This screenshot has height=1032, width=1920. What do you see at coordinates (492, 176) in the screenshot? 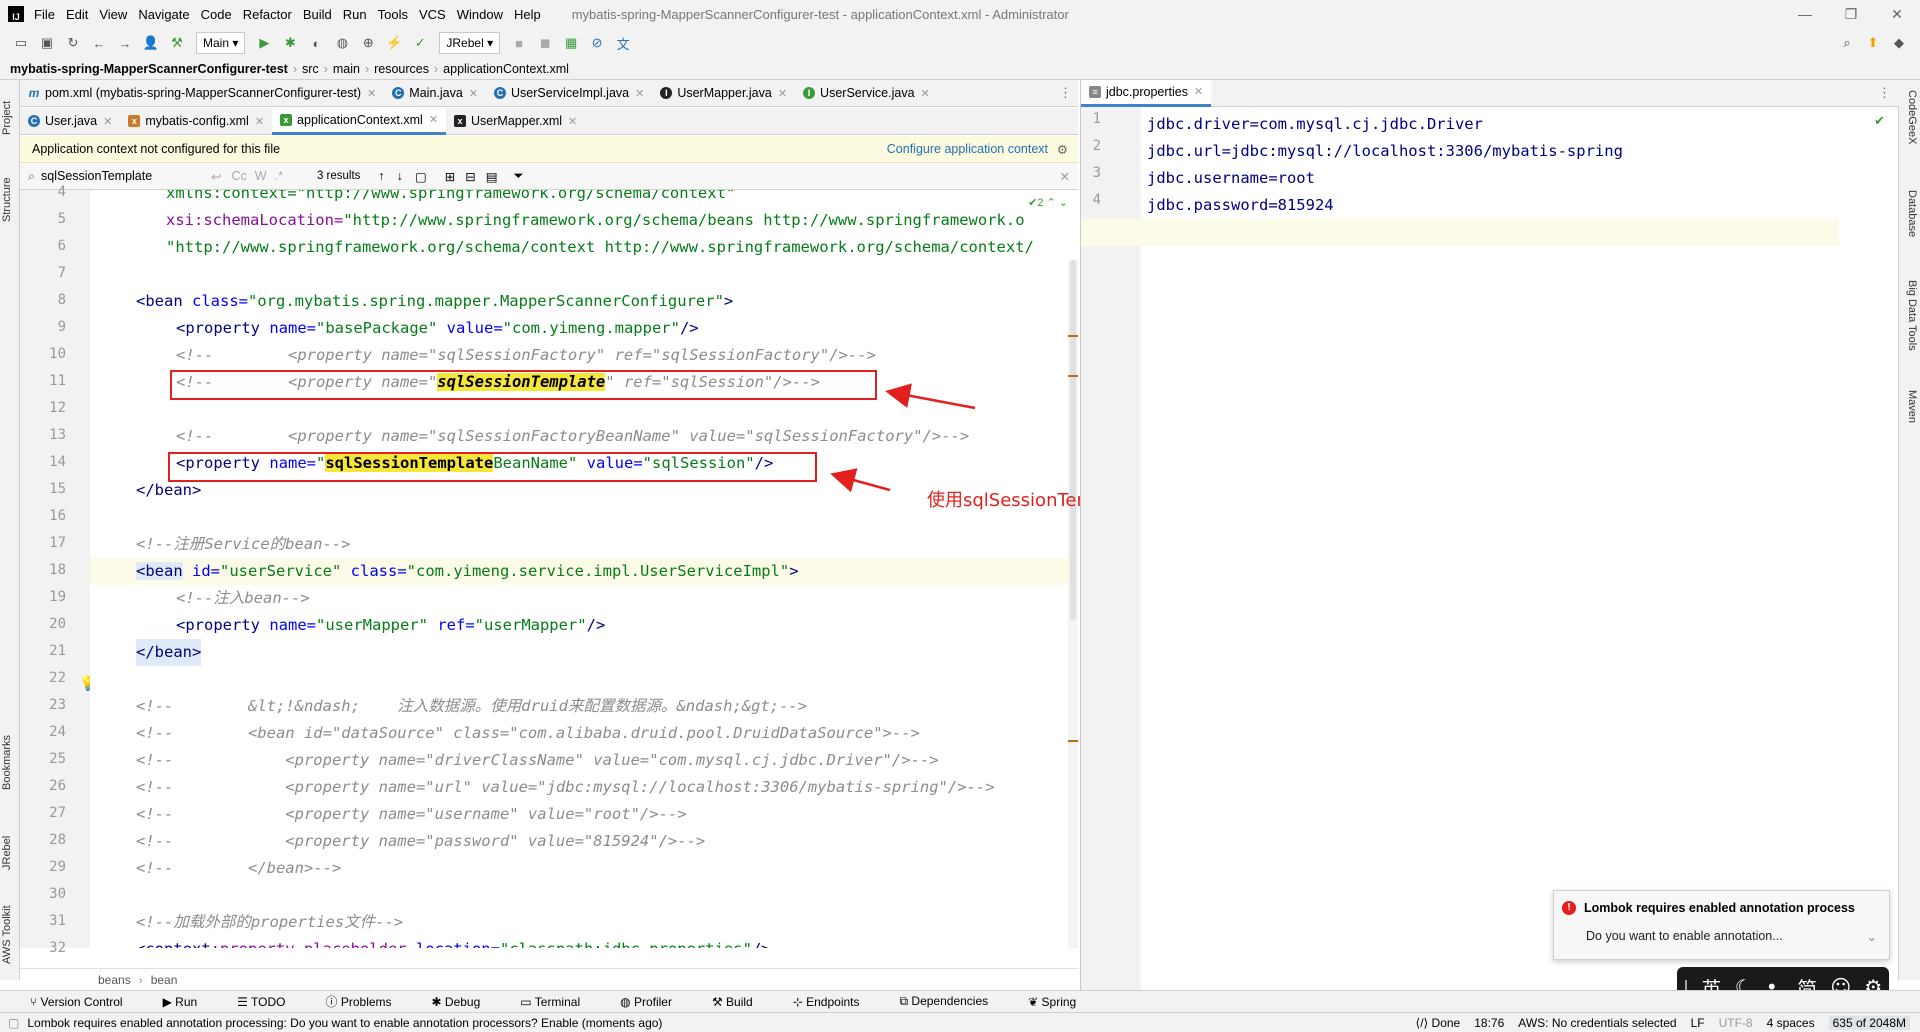
I see `select-all-occurrences-icon: ▤` at bounding box center [492, 176].